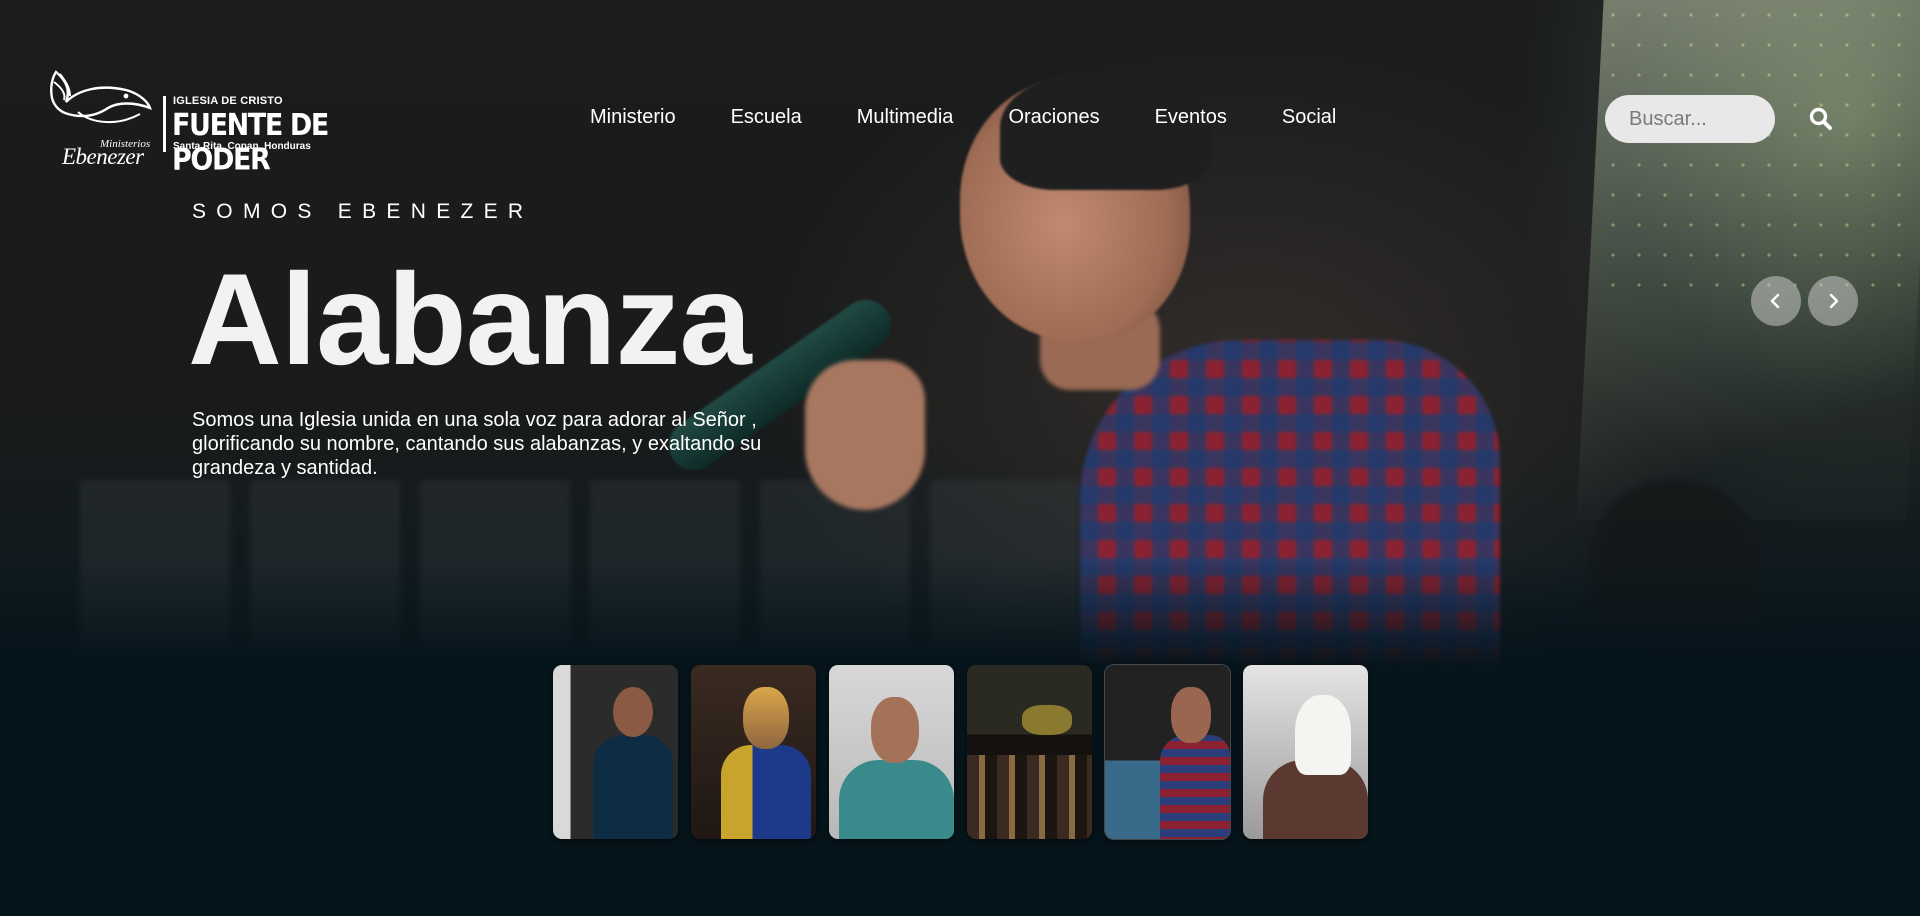  I want to click on nav-item-social: Social, so click(1309, 119).